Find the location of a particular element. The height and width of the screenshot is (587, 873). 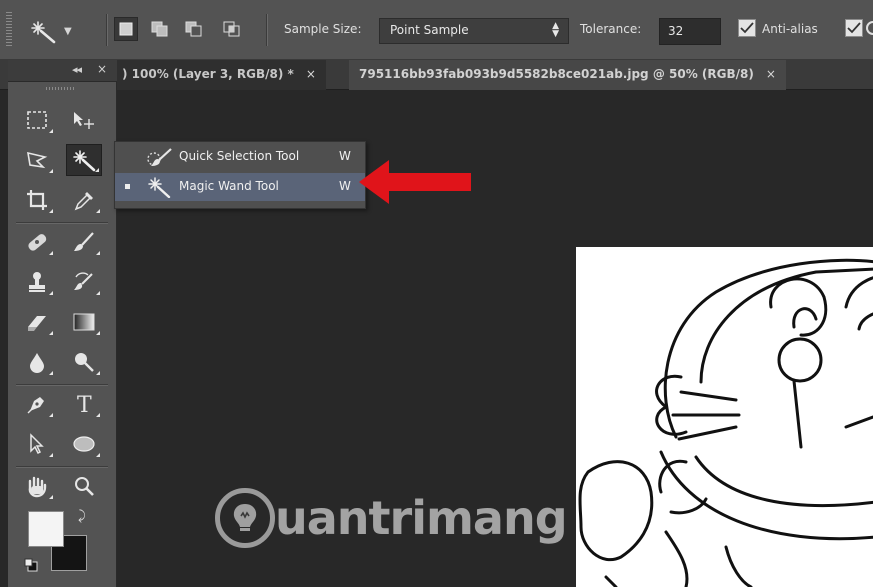

gradient-tool is located at coordinates (84, 322).